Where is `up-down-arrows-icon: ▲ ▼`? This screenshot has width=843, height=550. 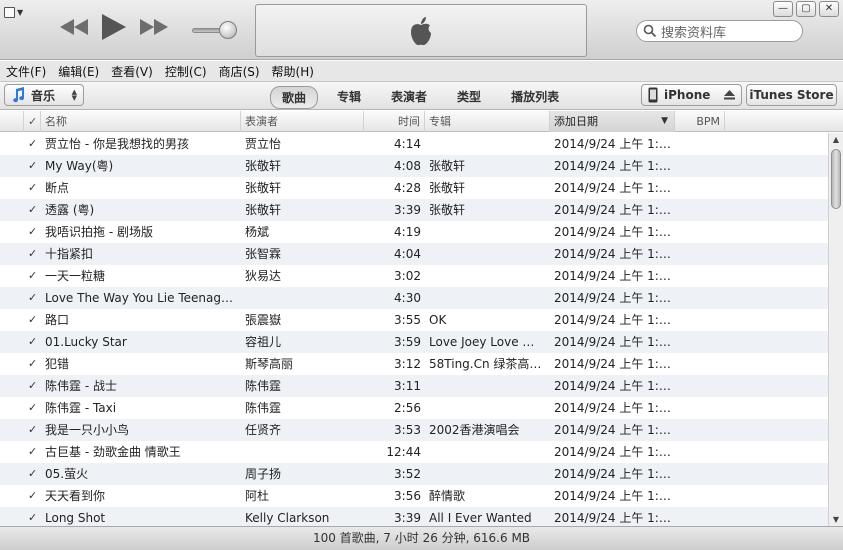
up-down-arrows-icon: ▲ ▼ is located at coordinates (74, 95).